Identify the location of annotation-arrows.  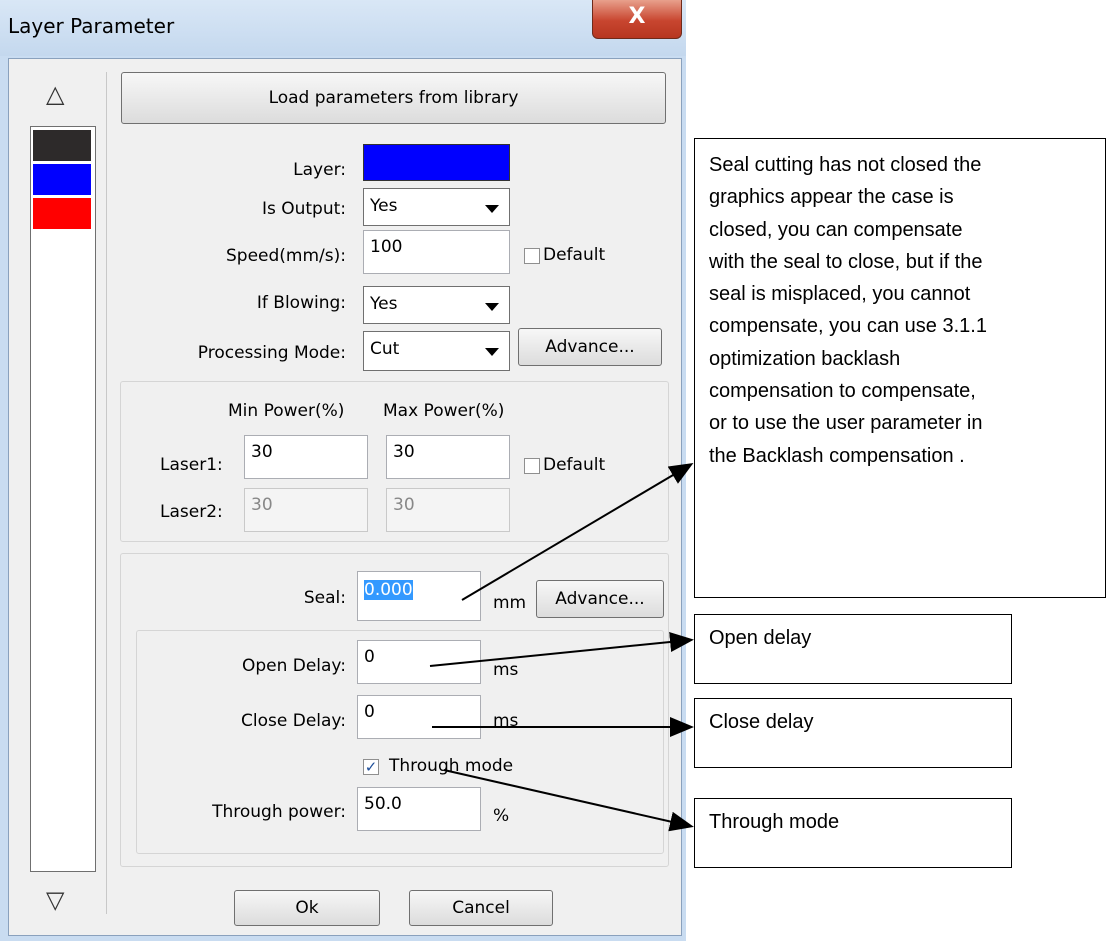
(561, 647).